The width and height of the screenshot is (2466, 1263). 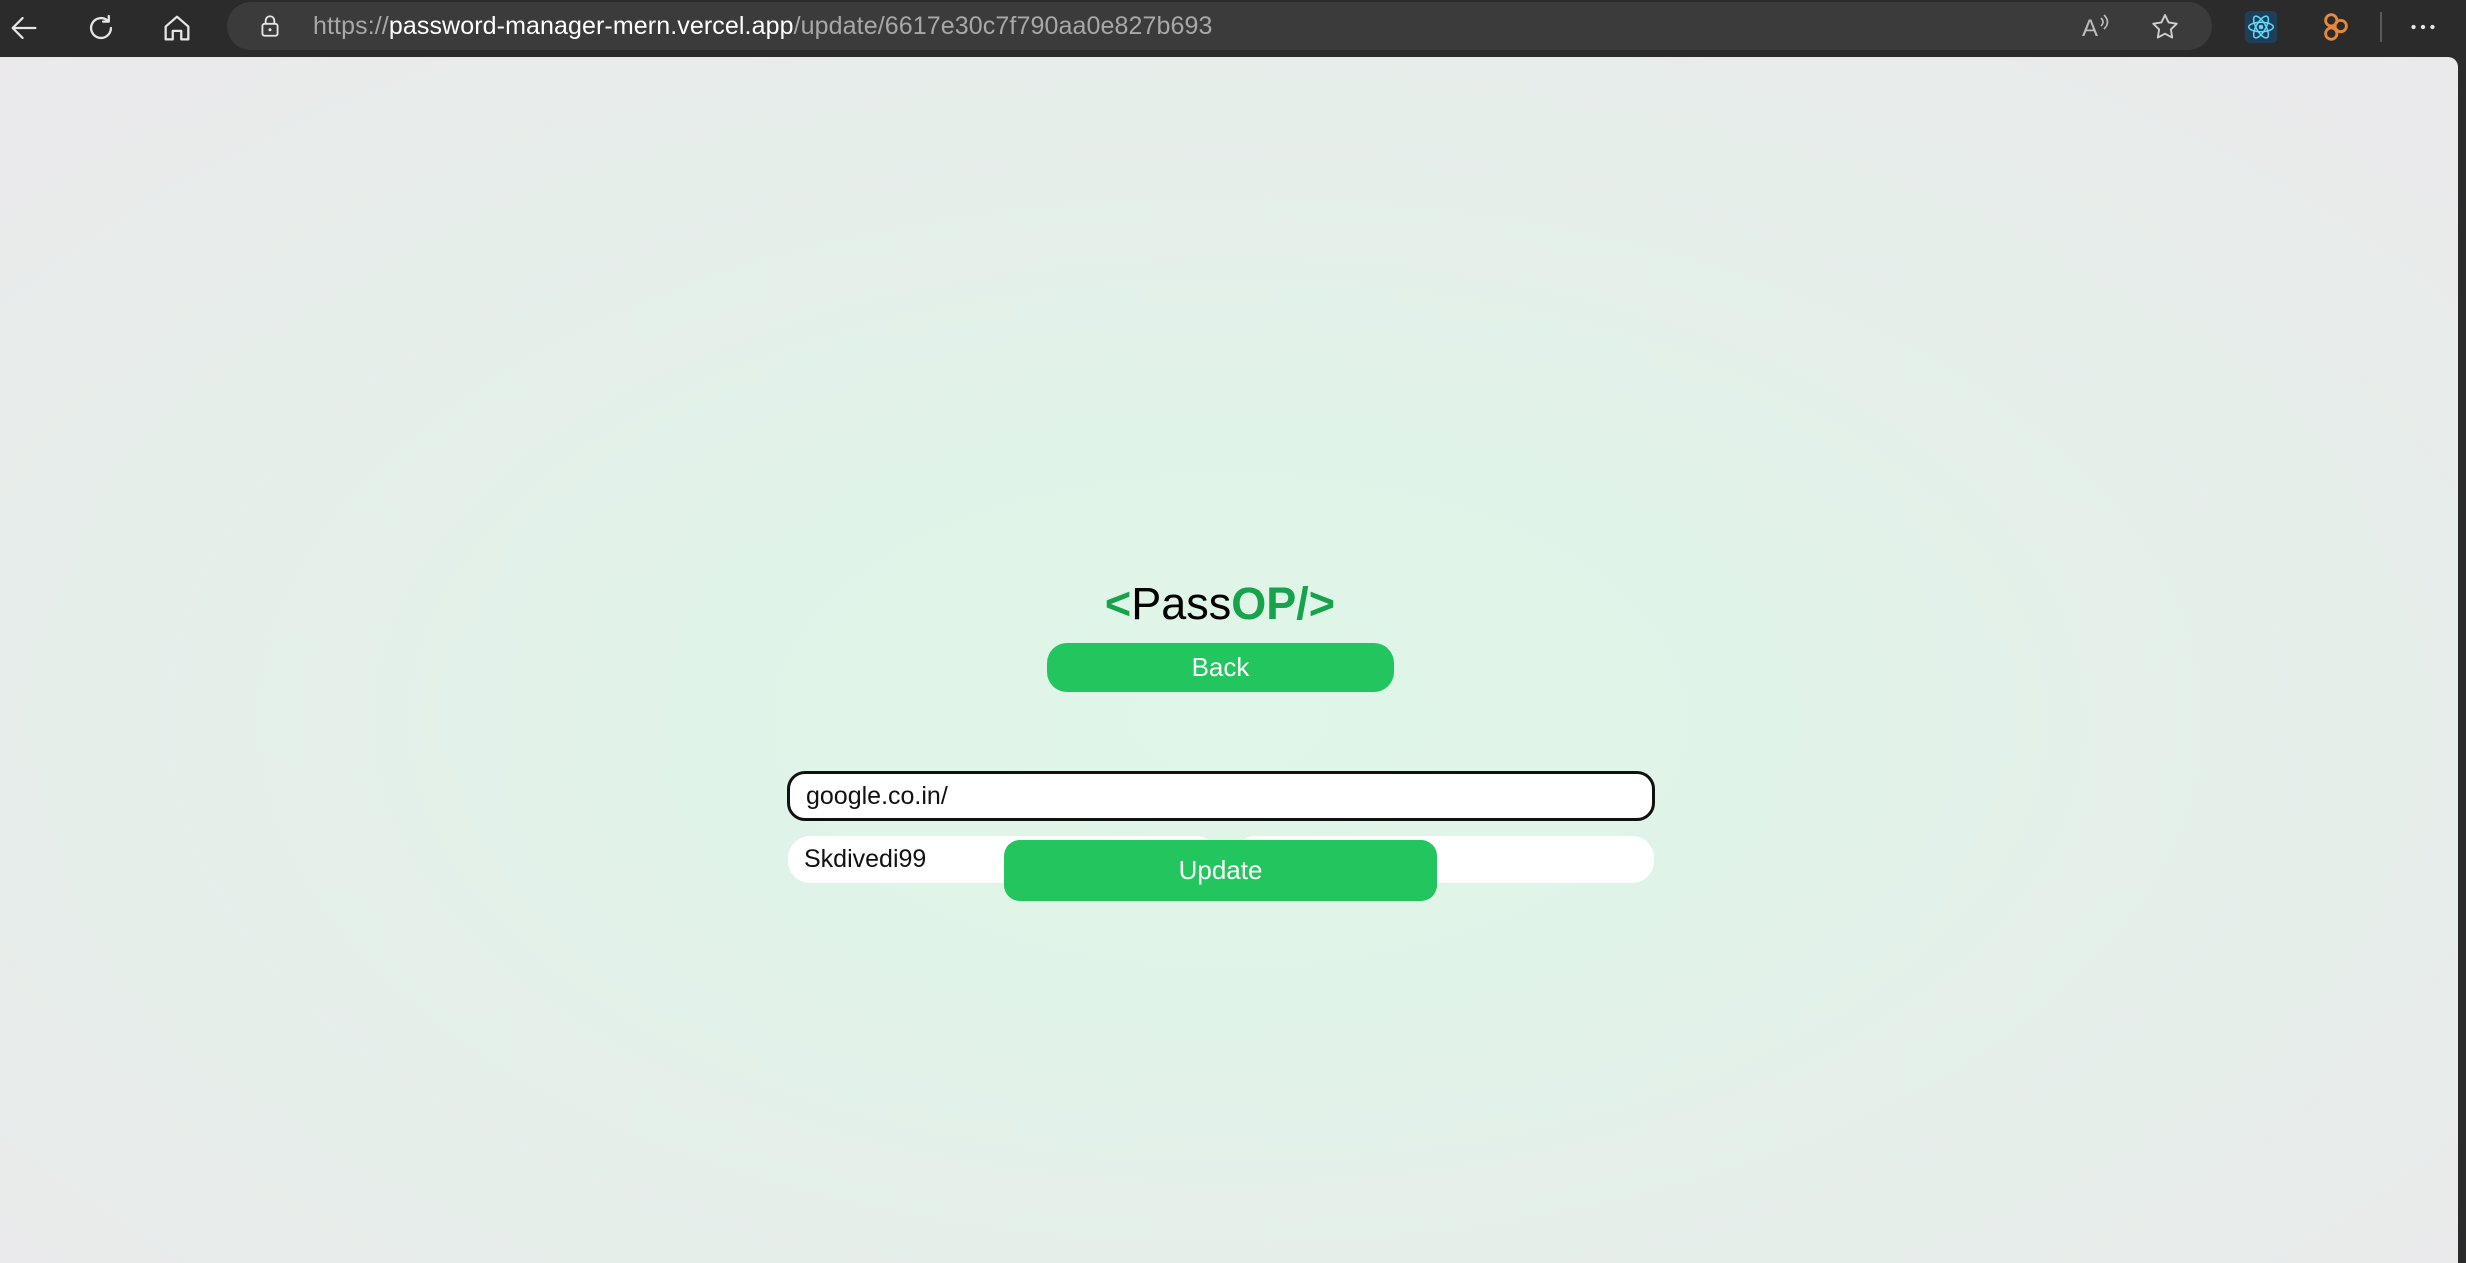 What do you see at coordinates (2261, 27) in the screenshot?
I see `react-devtools-icon` at bounding box center [2261, 27].